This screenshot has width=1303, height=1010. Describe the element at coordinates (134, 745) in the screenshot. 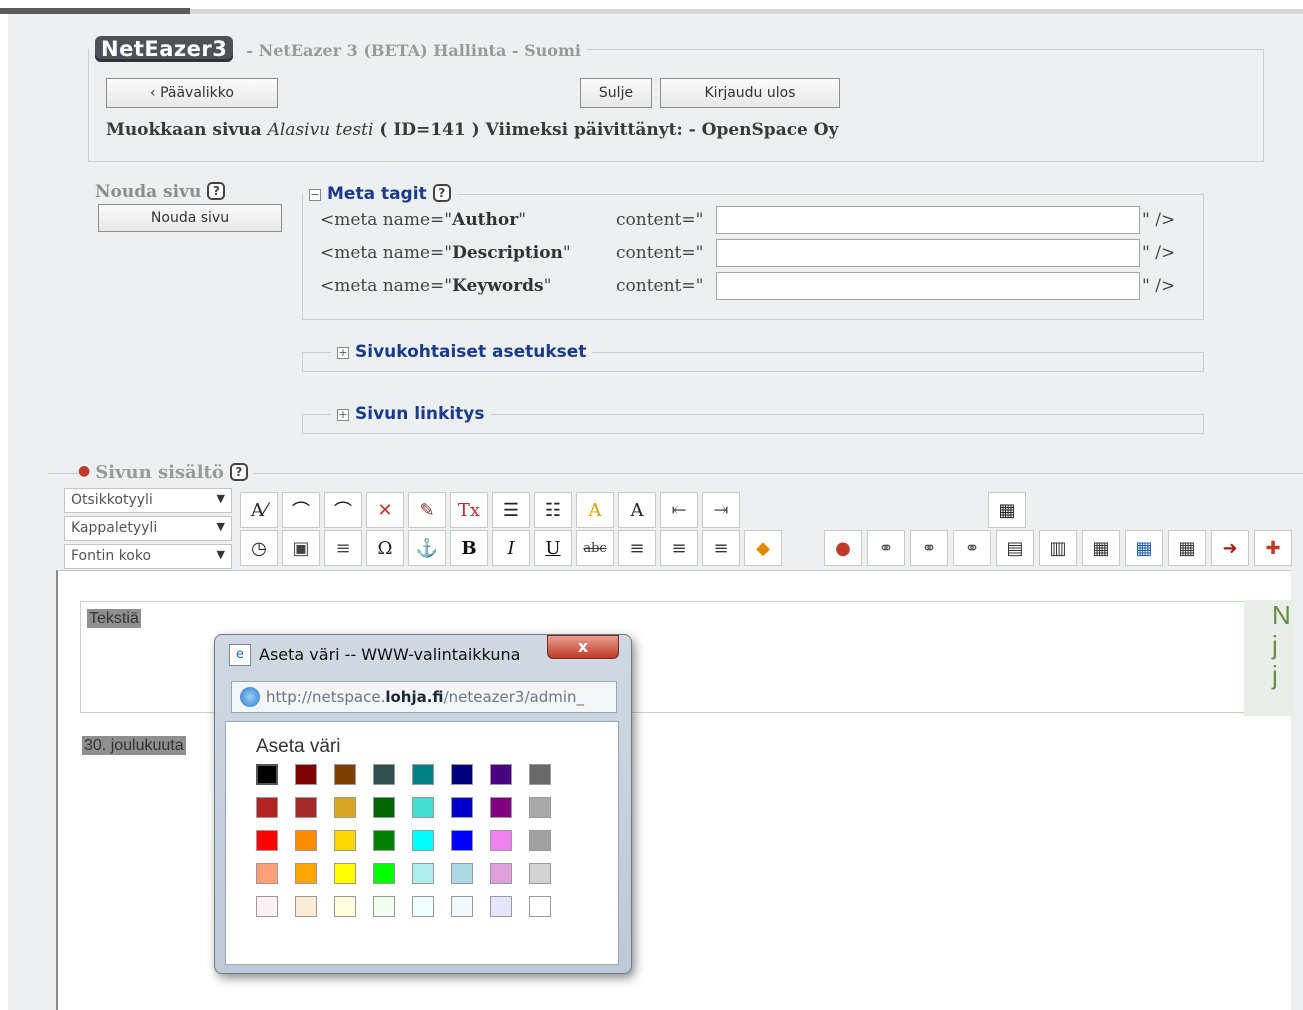

I see `date-text: 30. joulukuuta` at that location.